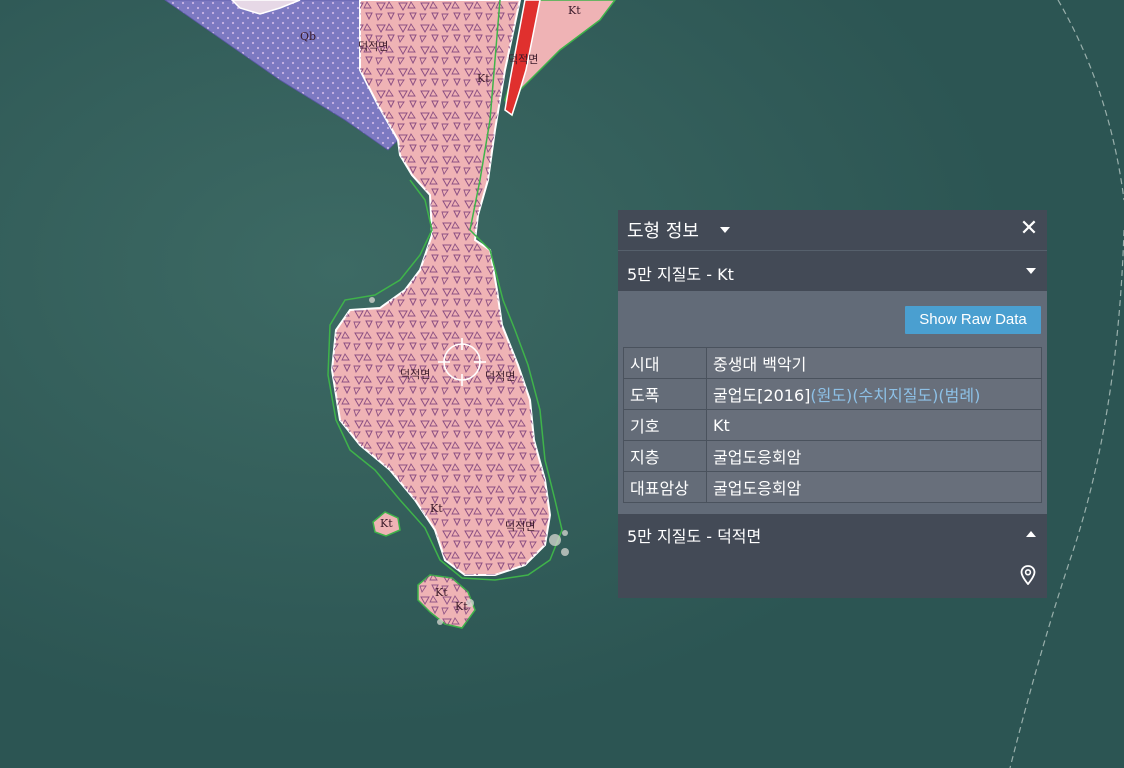 The width and height of the screenshot is (1124, 768). What do you see at coordinates (665, 394) in the screenshot?
I see `attr-key: 도폭` at bounding box center [665, 394].